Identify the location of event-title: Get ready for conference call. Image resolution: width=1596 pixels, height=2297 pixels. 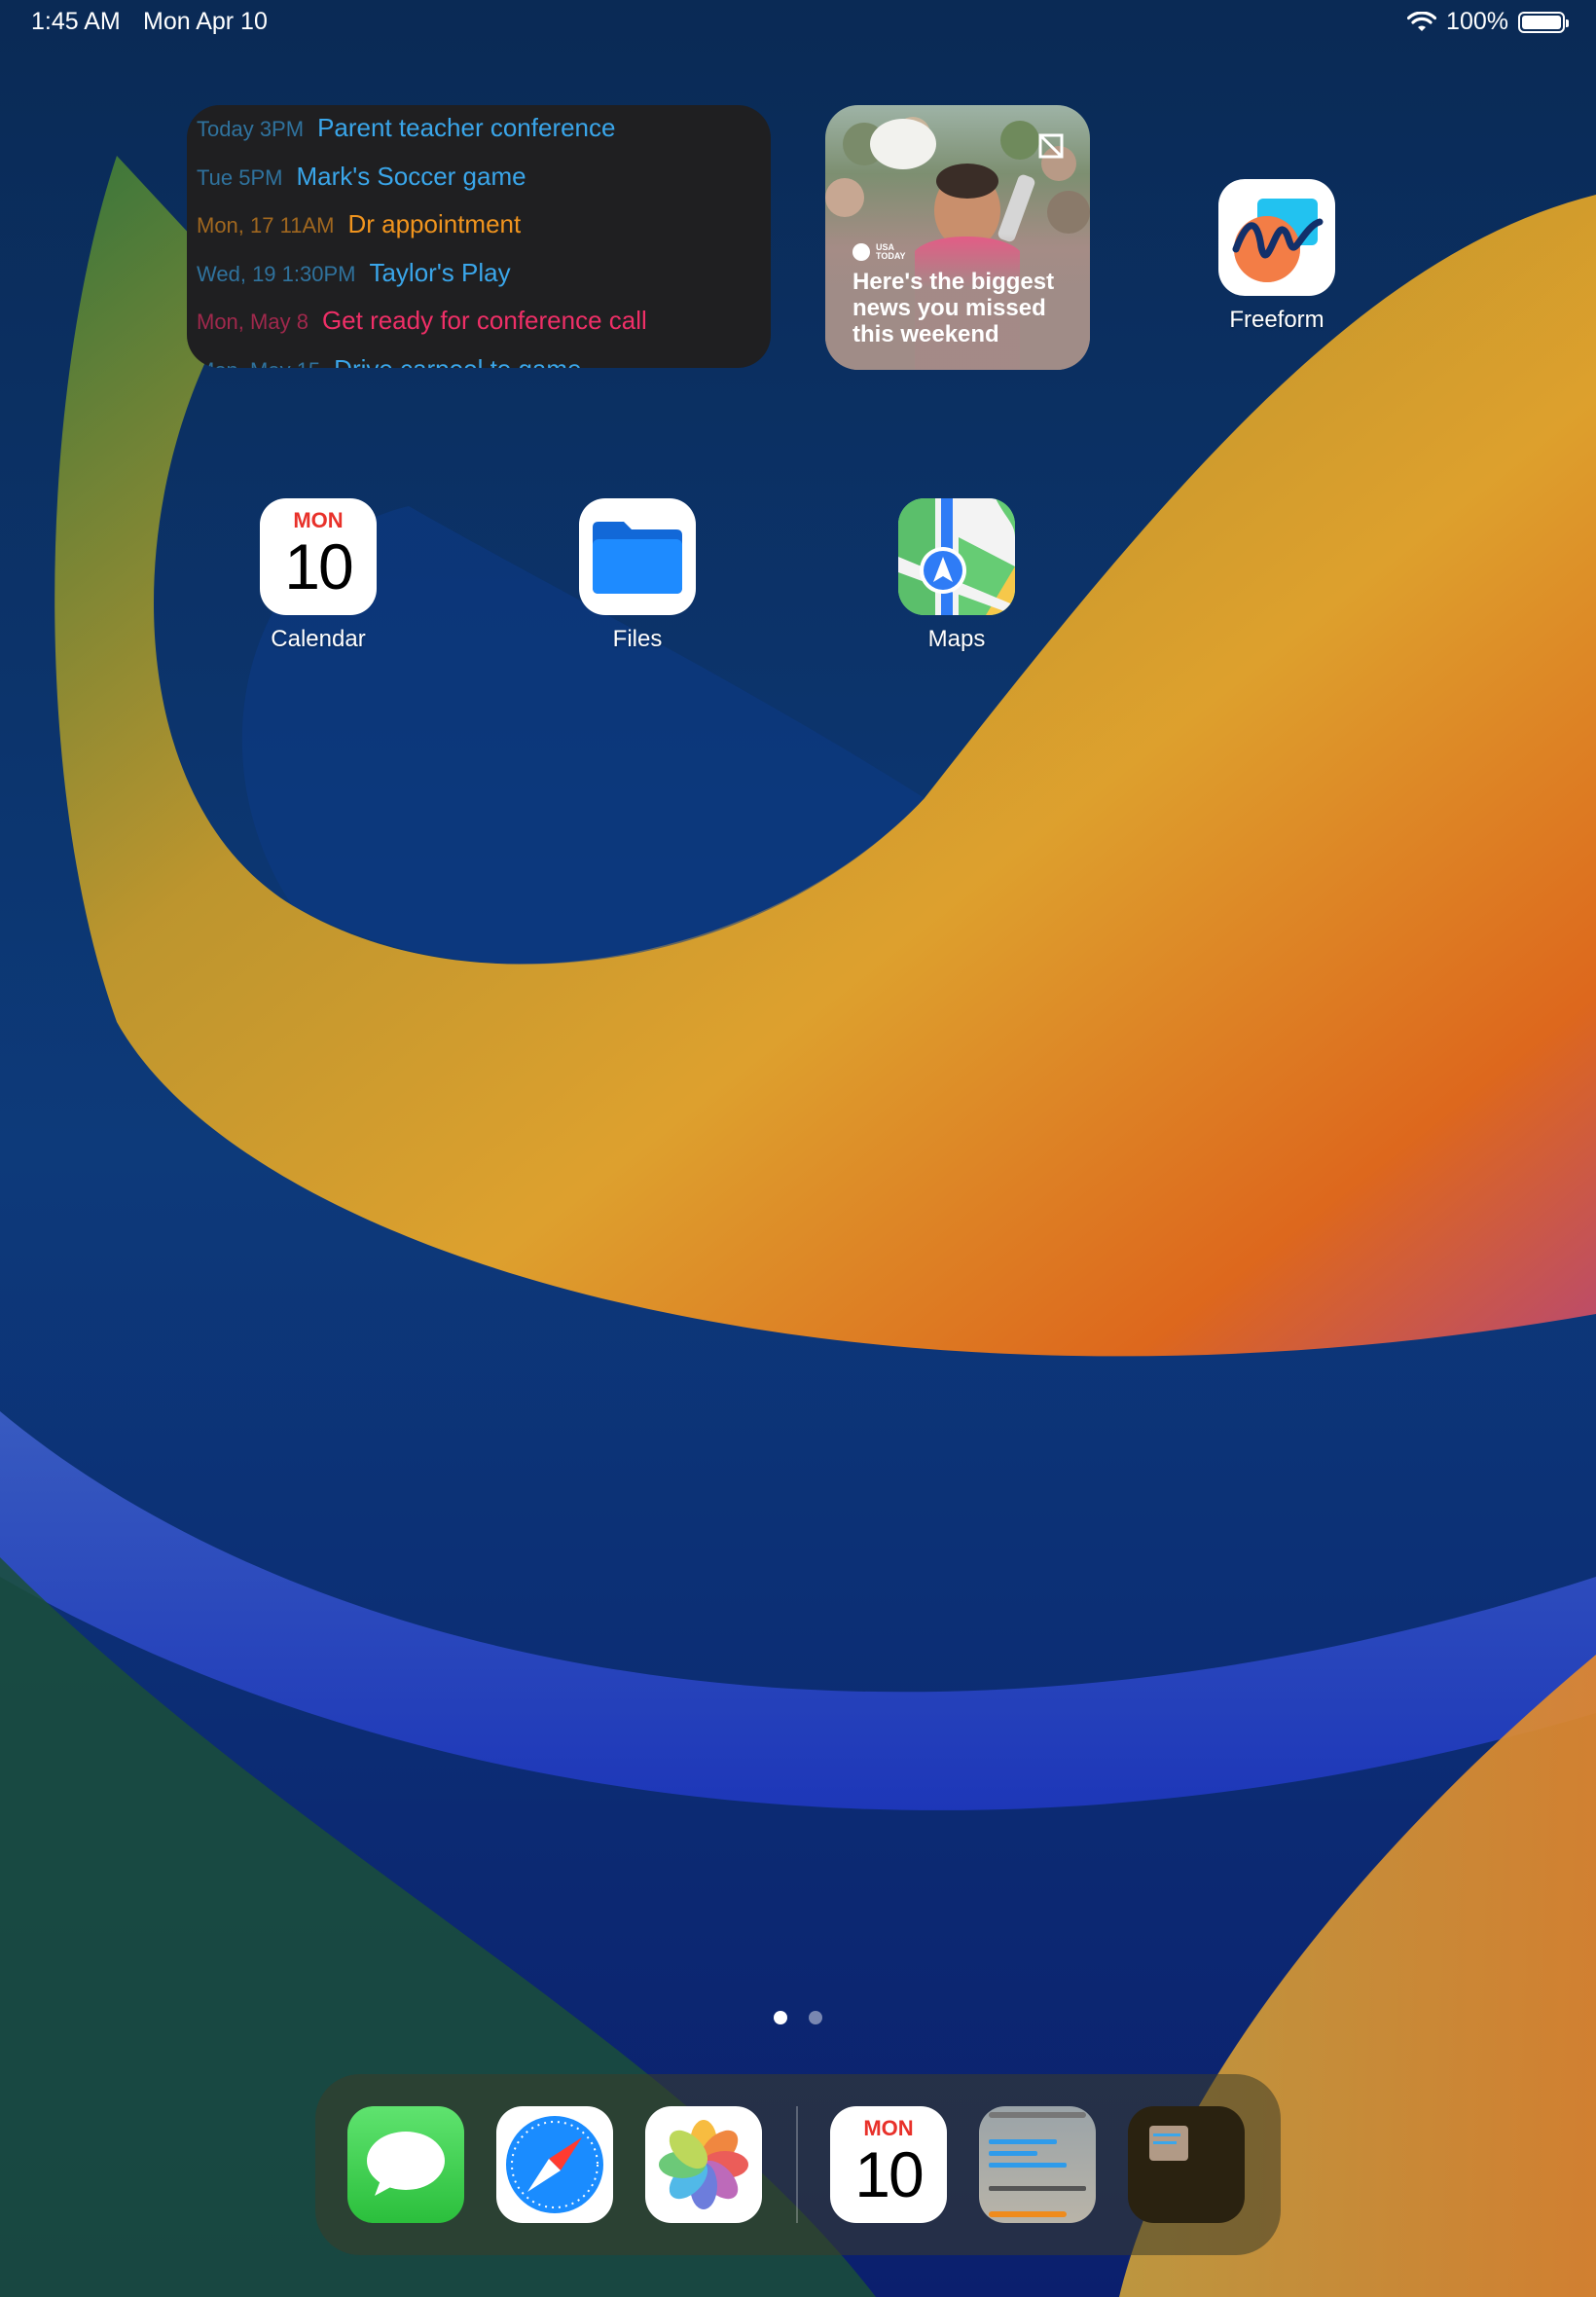
(484, 320).